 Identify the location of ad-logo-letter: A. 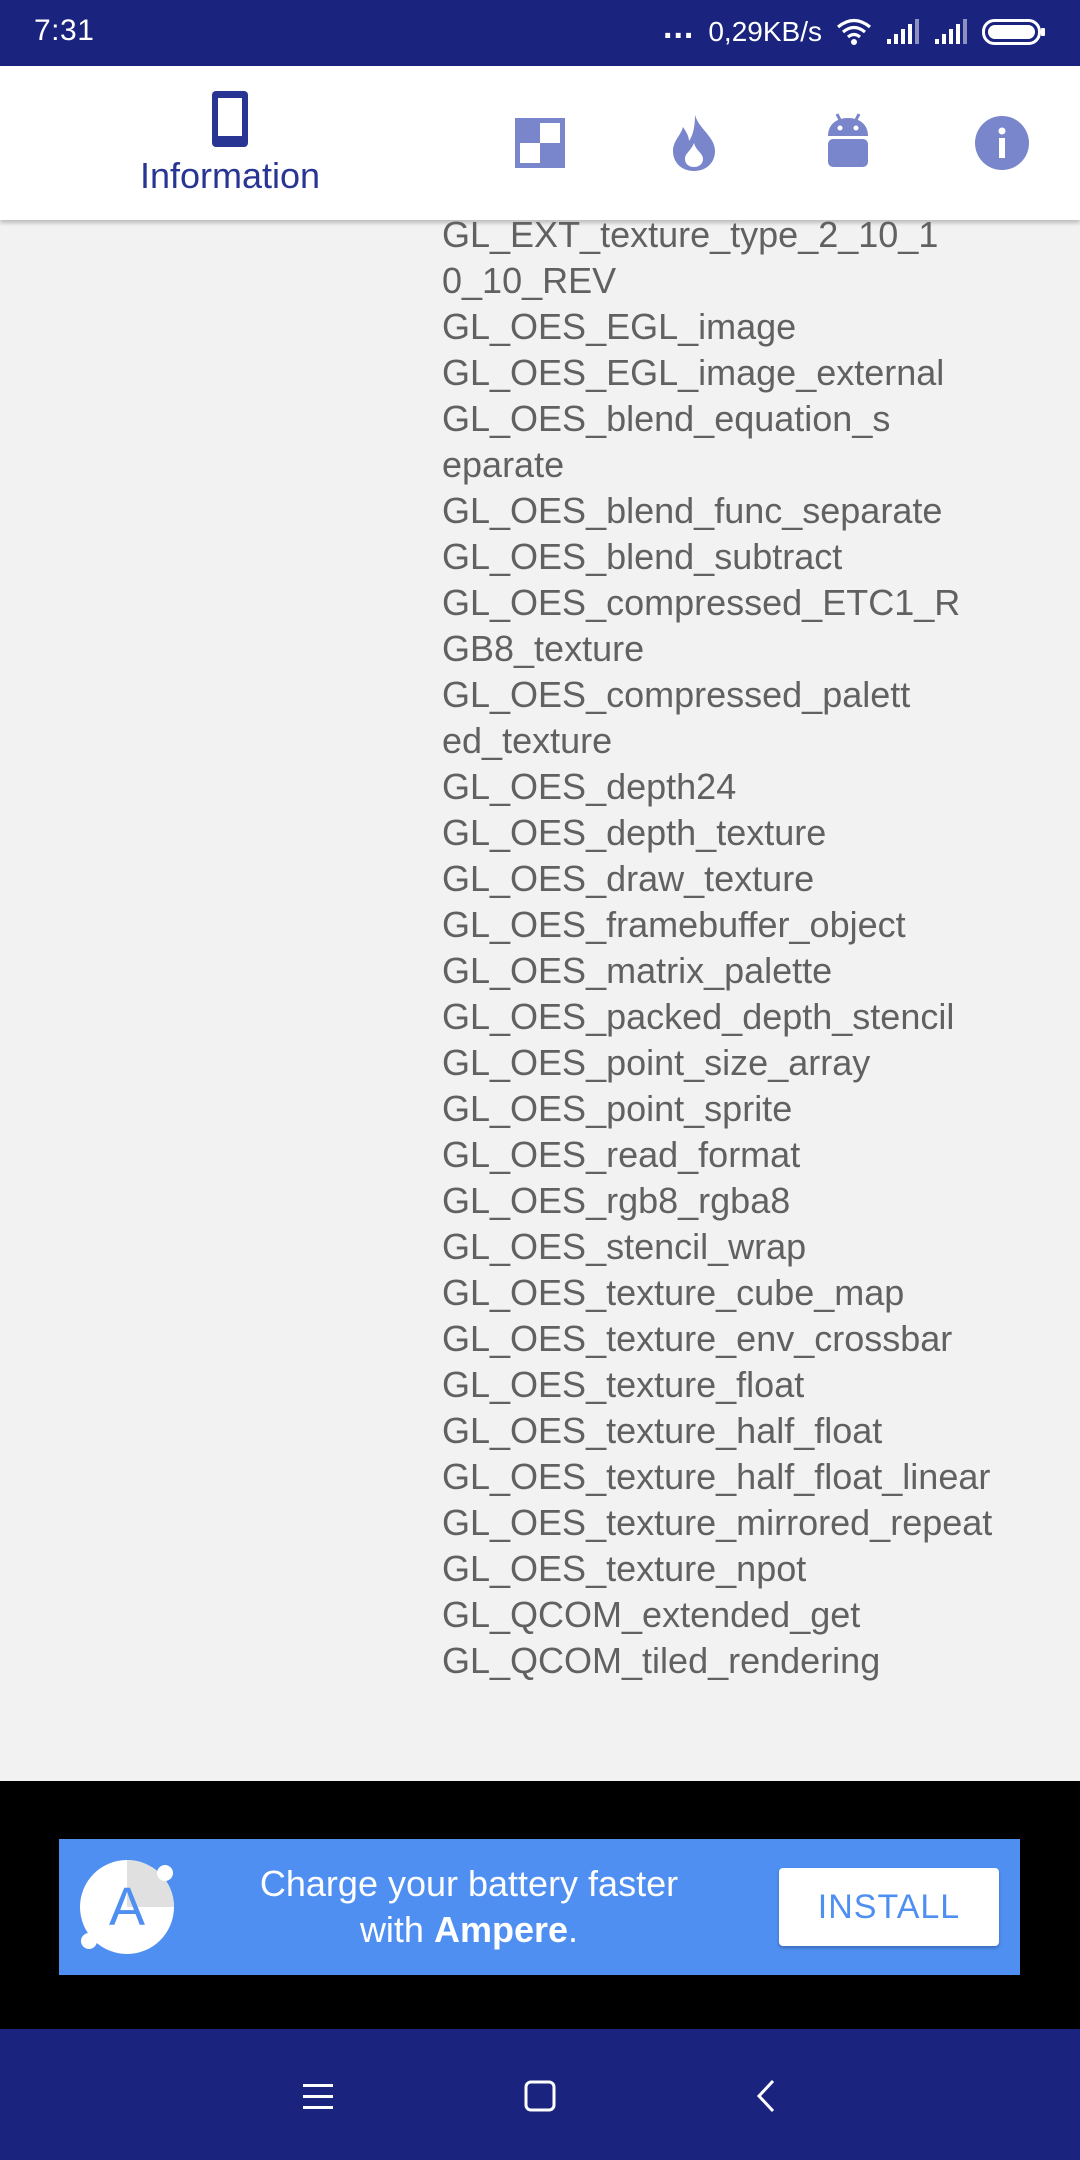
(127, 1907).